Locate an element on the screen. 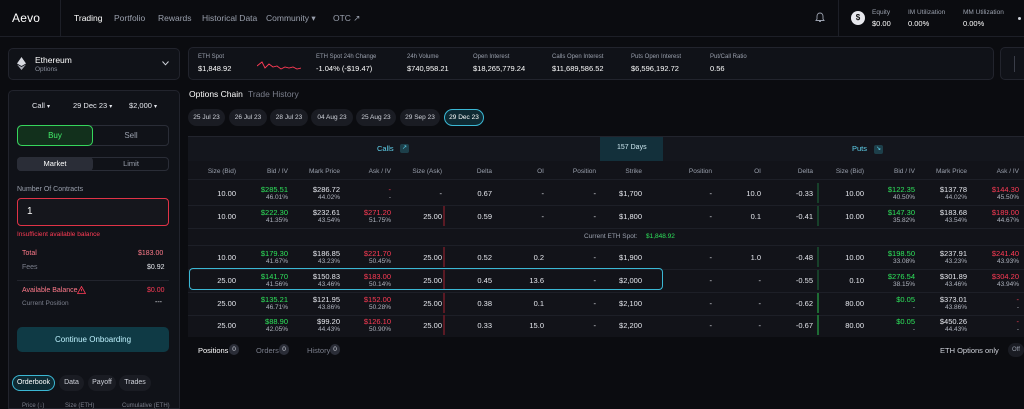 Image resolution: width=1024 pixels, height=409 pixels. stats-side-panel is located at coordinates (1012, 63).